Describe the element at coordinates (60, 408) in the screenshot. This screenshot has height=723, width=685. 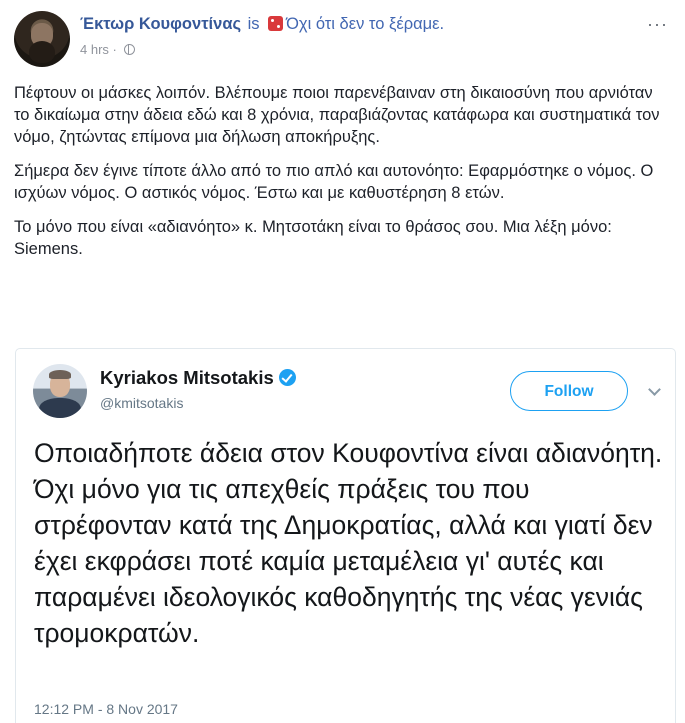
I see `avatar-suit` at that location.